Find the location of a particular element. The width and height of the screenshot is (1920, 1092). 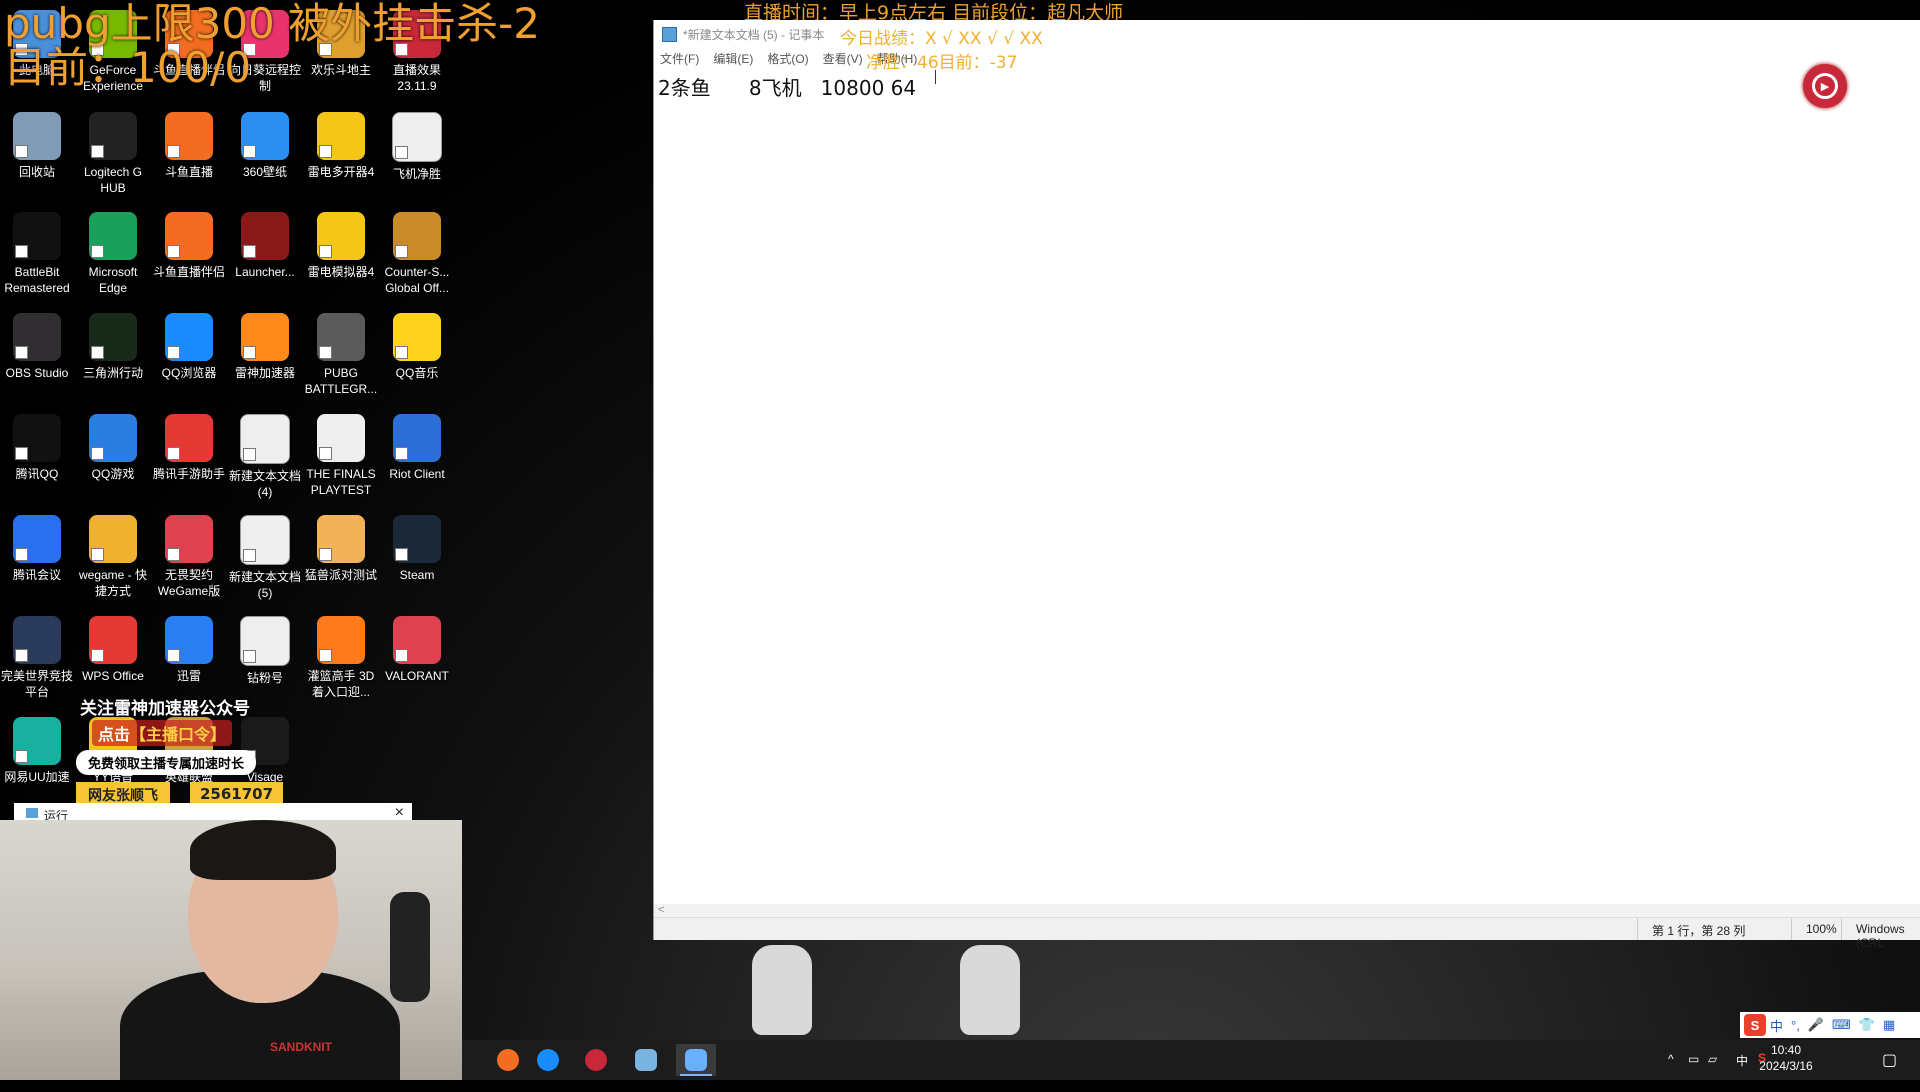

clock-time: 10:40 is located at coordinates (1786, 1050).